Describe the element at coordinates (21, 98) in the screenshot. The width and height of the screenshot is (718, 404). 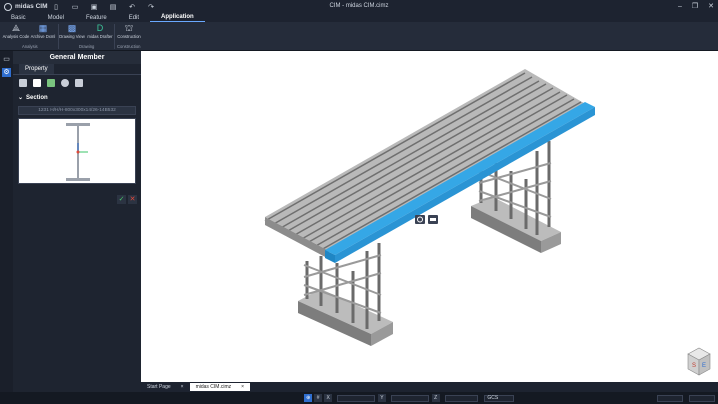
I see `chevron-down-icon: ⌄` at that location.